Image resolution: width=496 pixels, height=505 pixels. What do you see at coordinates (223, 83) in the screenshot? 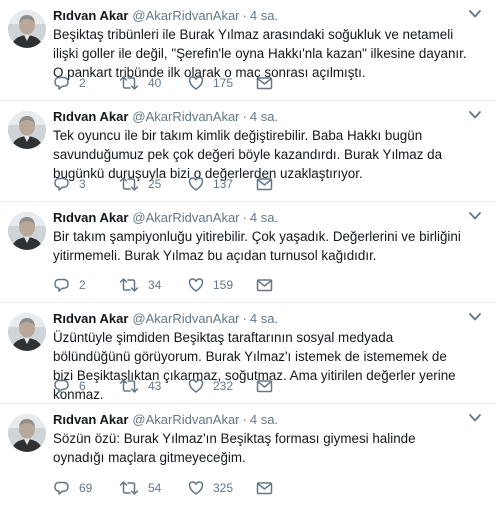
I see `like-count: 175` at bounding box center [223, 83].